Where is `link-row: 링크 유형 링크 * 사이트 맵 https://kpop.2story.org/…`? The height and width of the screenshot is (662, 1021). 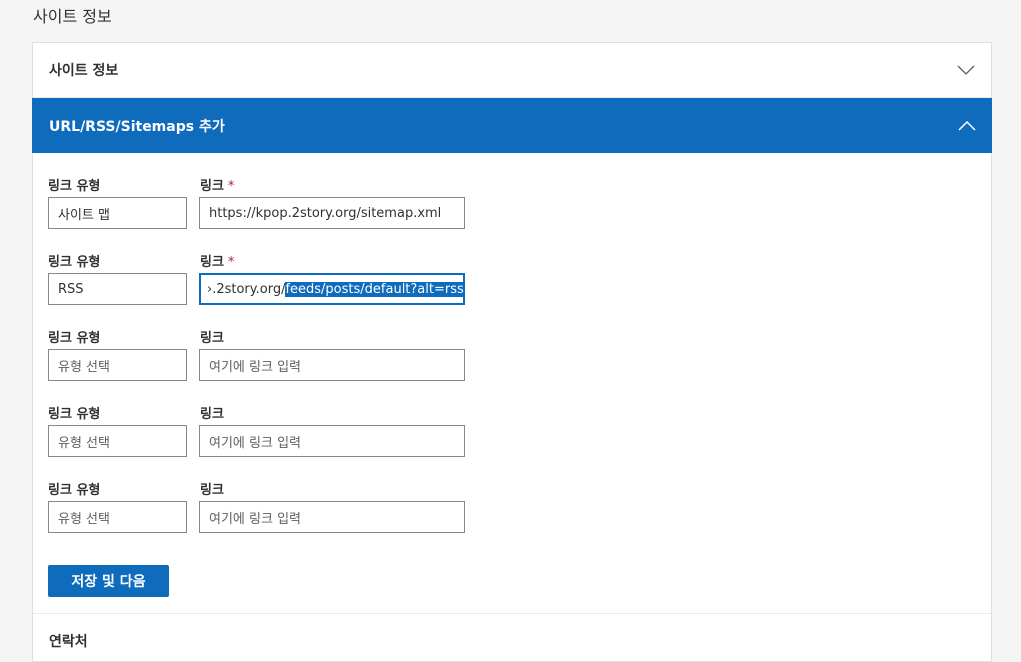
link-row: 링크 유형 링크 * 사이트 맵 https://kpop.2story.org/… is located at coordinates (263, 205).